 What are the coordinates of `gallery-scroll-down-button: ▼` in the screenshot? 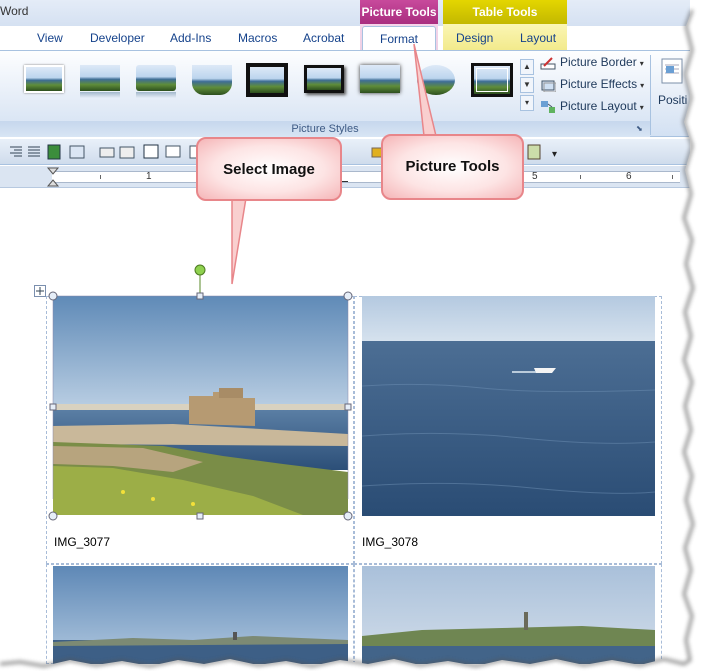 It's located at (527, 85).